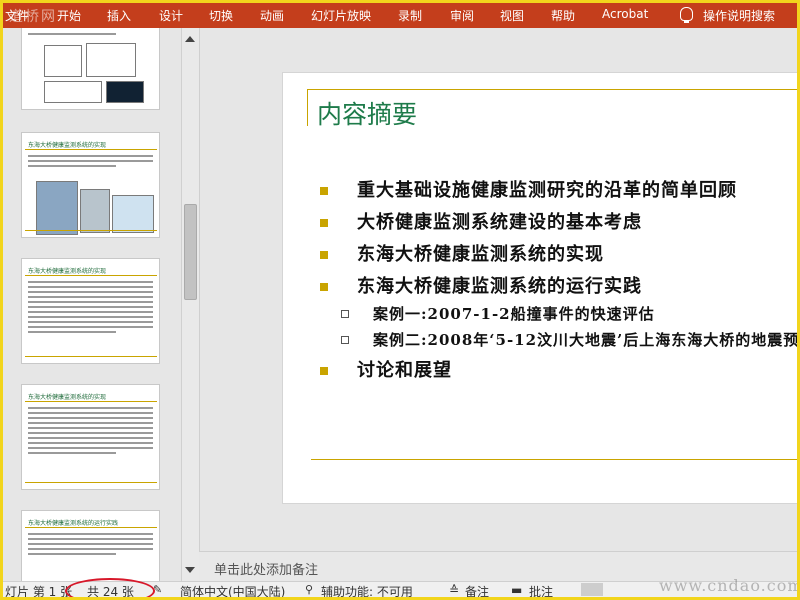 This screenshot has height=600, width=800. What do you see at coordinates (558, 223) in the screenshot?
I see `bullet-item: 大桥健康监测系统建设的基本考虑` at bounding box center [558, 223].